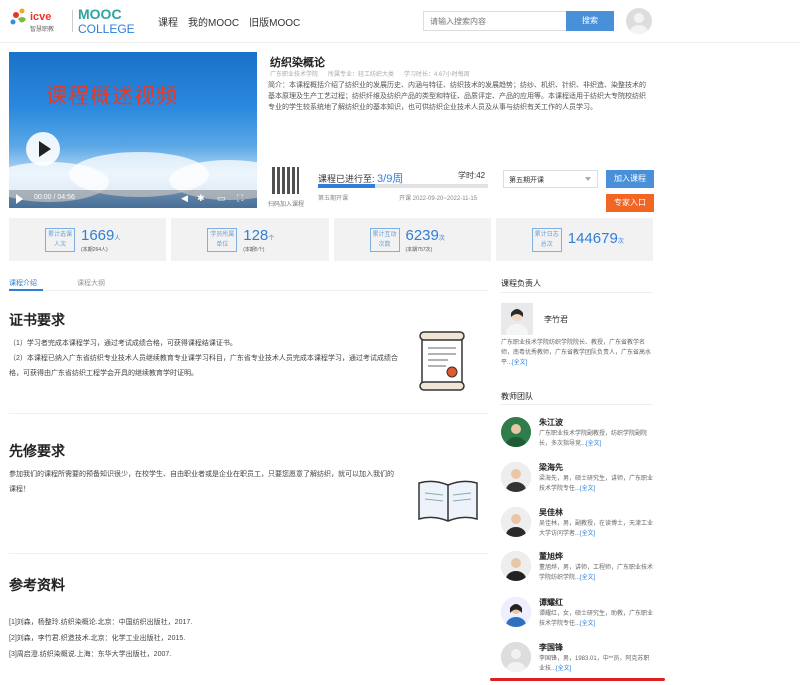 Image resolution: width=800 pixels, height=685 pixels. What do you see at coordinates (577, 679) in the screenshot?
I see `annotation-underline` at bounding box center [577, 679].